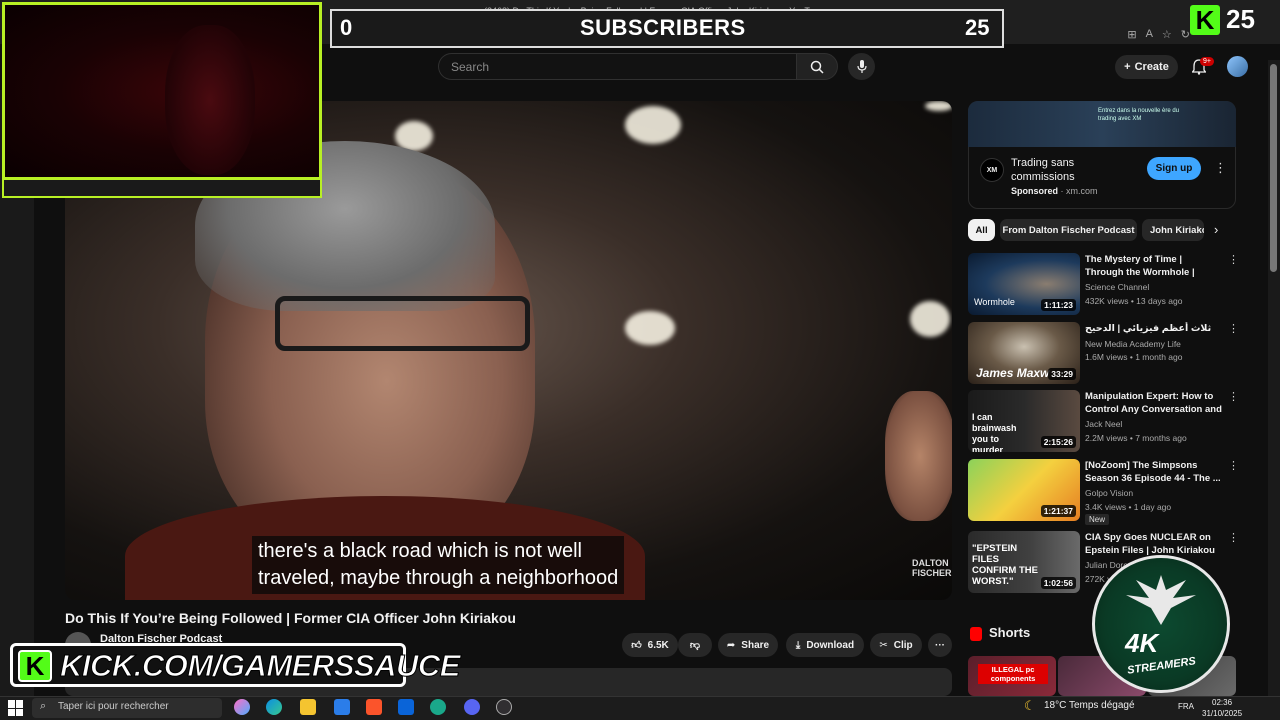 Image resolution: width=1280 pixels, height=720 pixels. I want to click on create-label: Create, so click(1151, 67).